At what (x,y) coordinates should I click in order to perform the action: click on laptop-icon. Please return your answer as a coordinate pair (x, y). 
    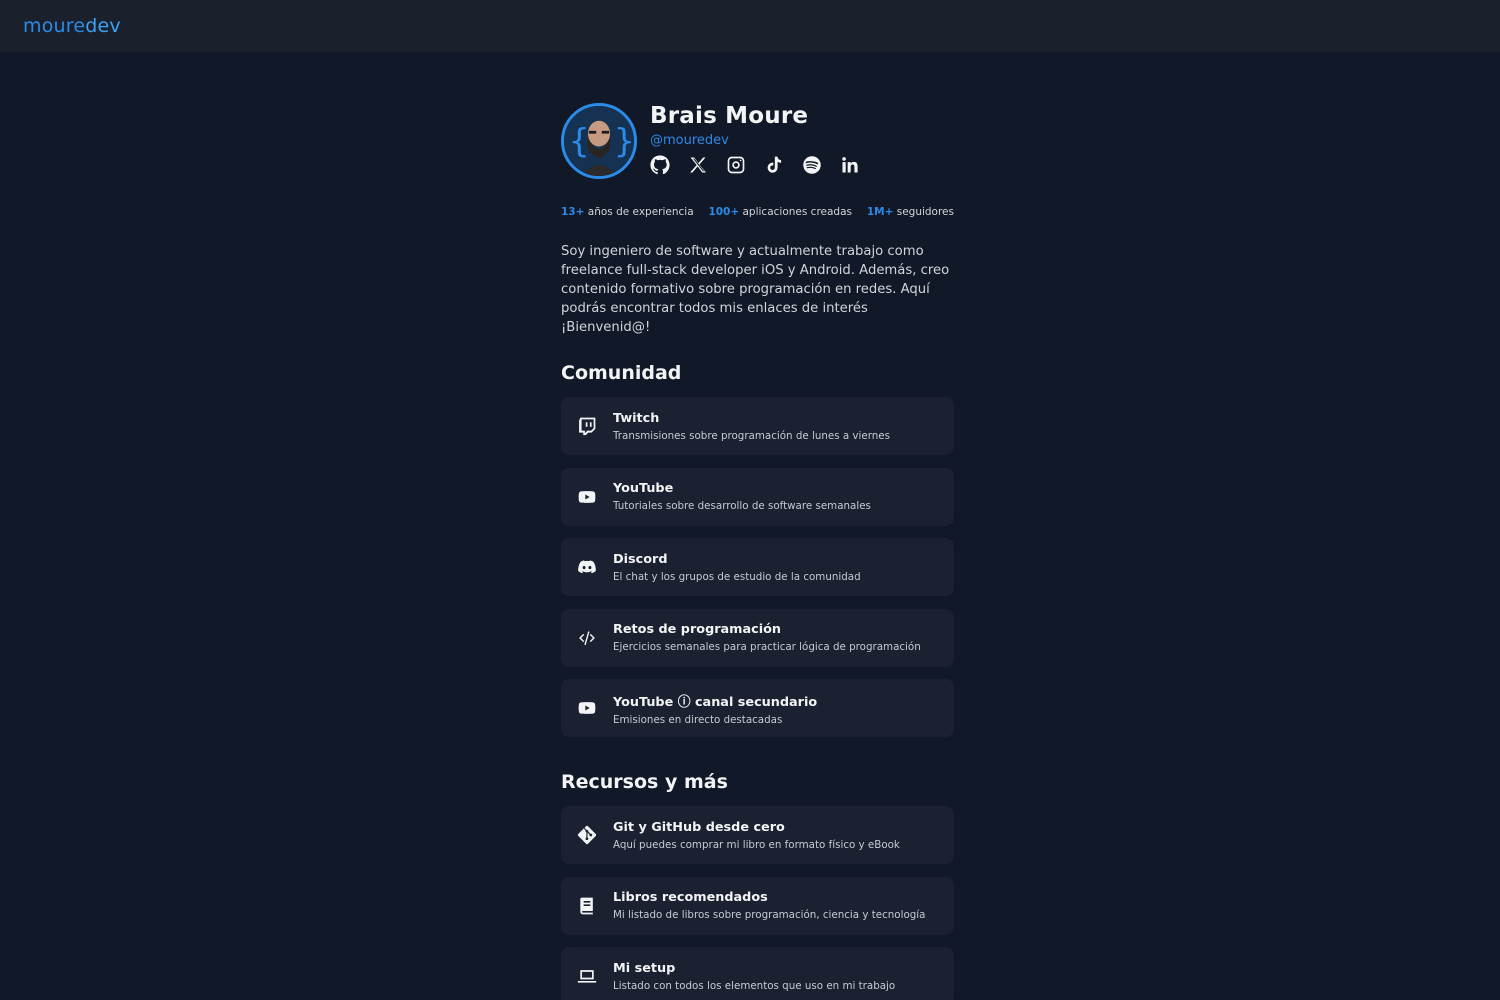
    Looking at the image, I should click on (587, 976).